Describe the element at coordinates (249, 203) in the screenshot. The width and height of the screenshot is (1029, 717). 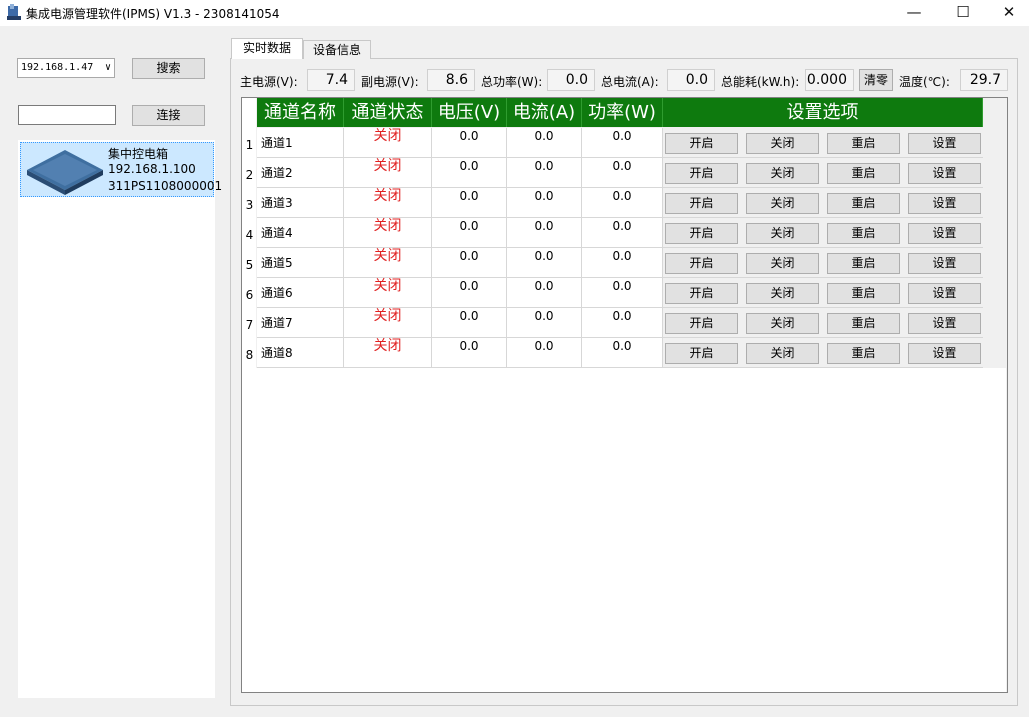
I see `row-number: 3` at that location.